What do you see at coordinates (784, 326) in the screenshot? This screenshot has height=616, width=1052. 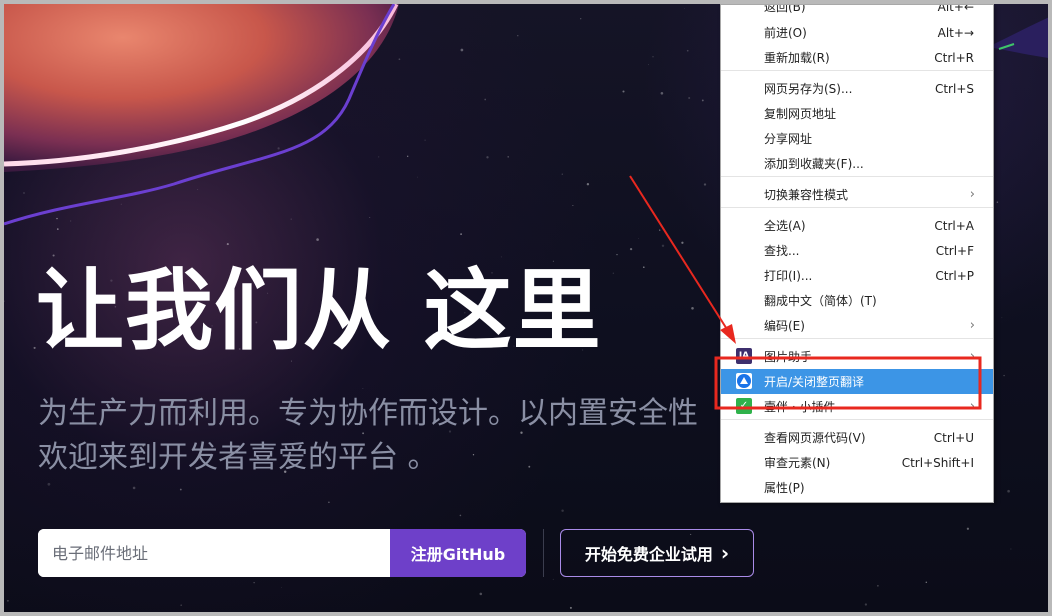 I see `menu-item-label: 编码(E)` at bounding box center [784, 326].